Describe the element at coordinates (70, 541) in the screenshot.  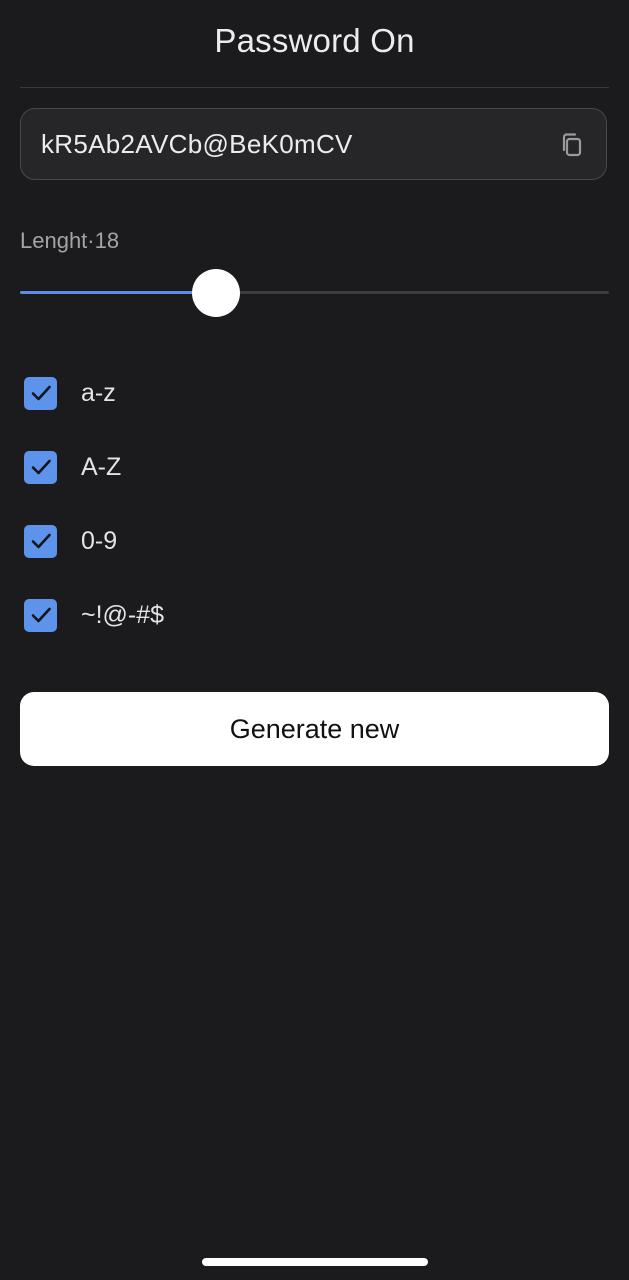
I see `option-digits: 0-9` at that location.